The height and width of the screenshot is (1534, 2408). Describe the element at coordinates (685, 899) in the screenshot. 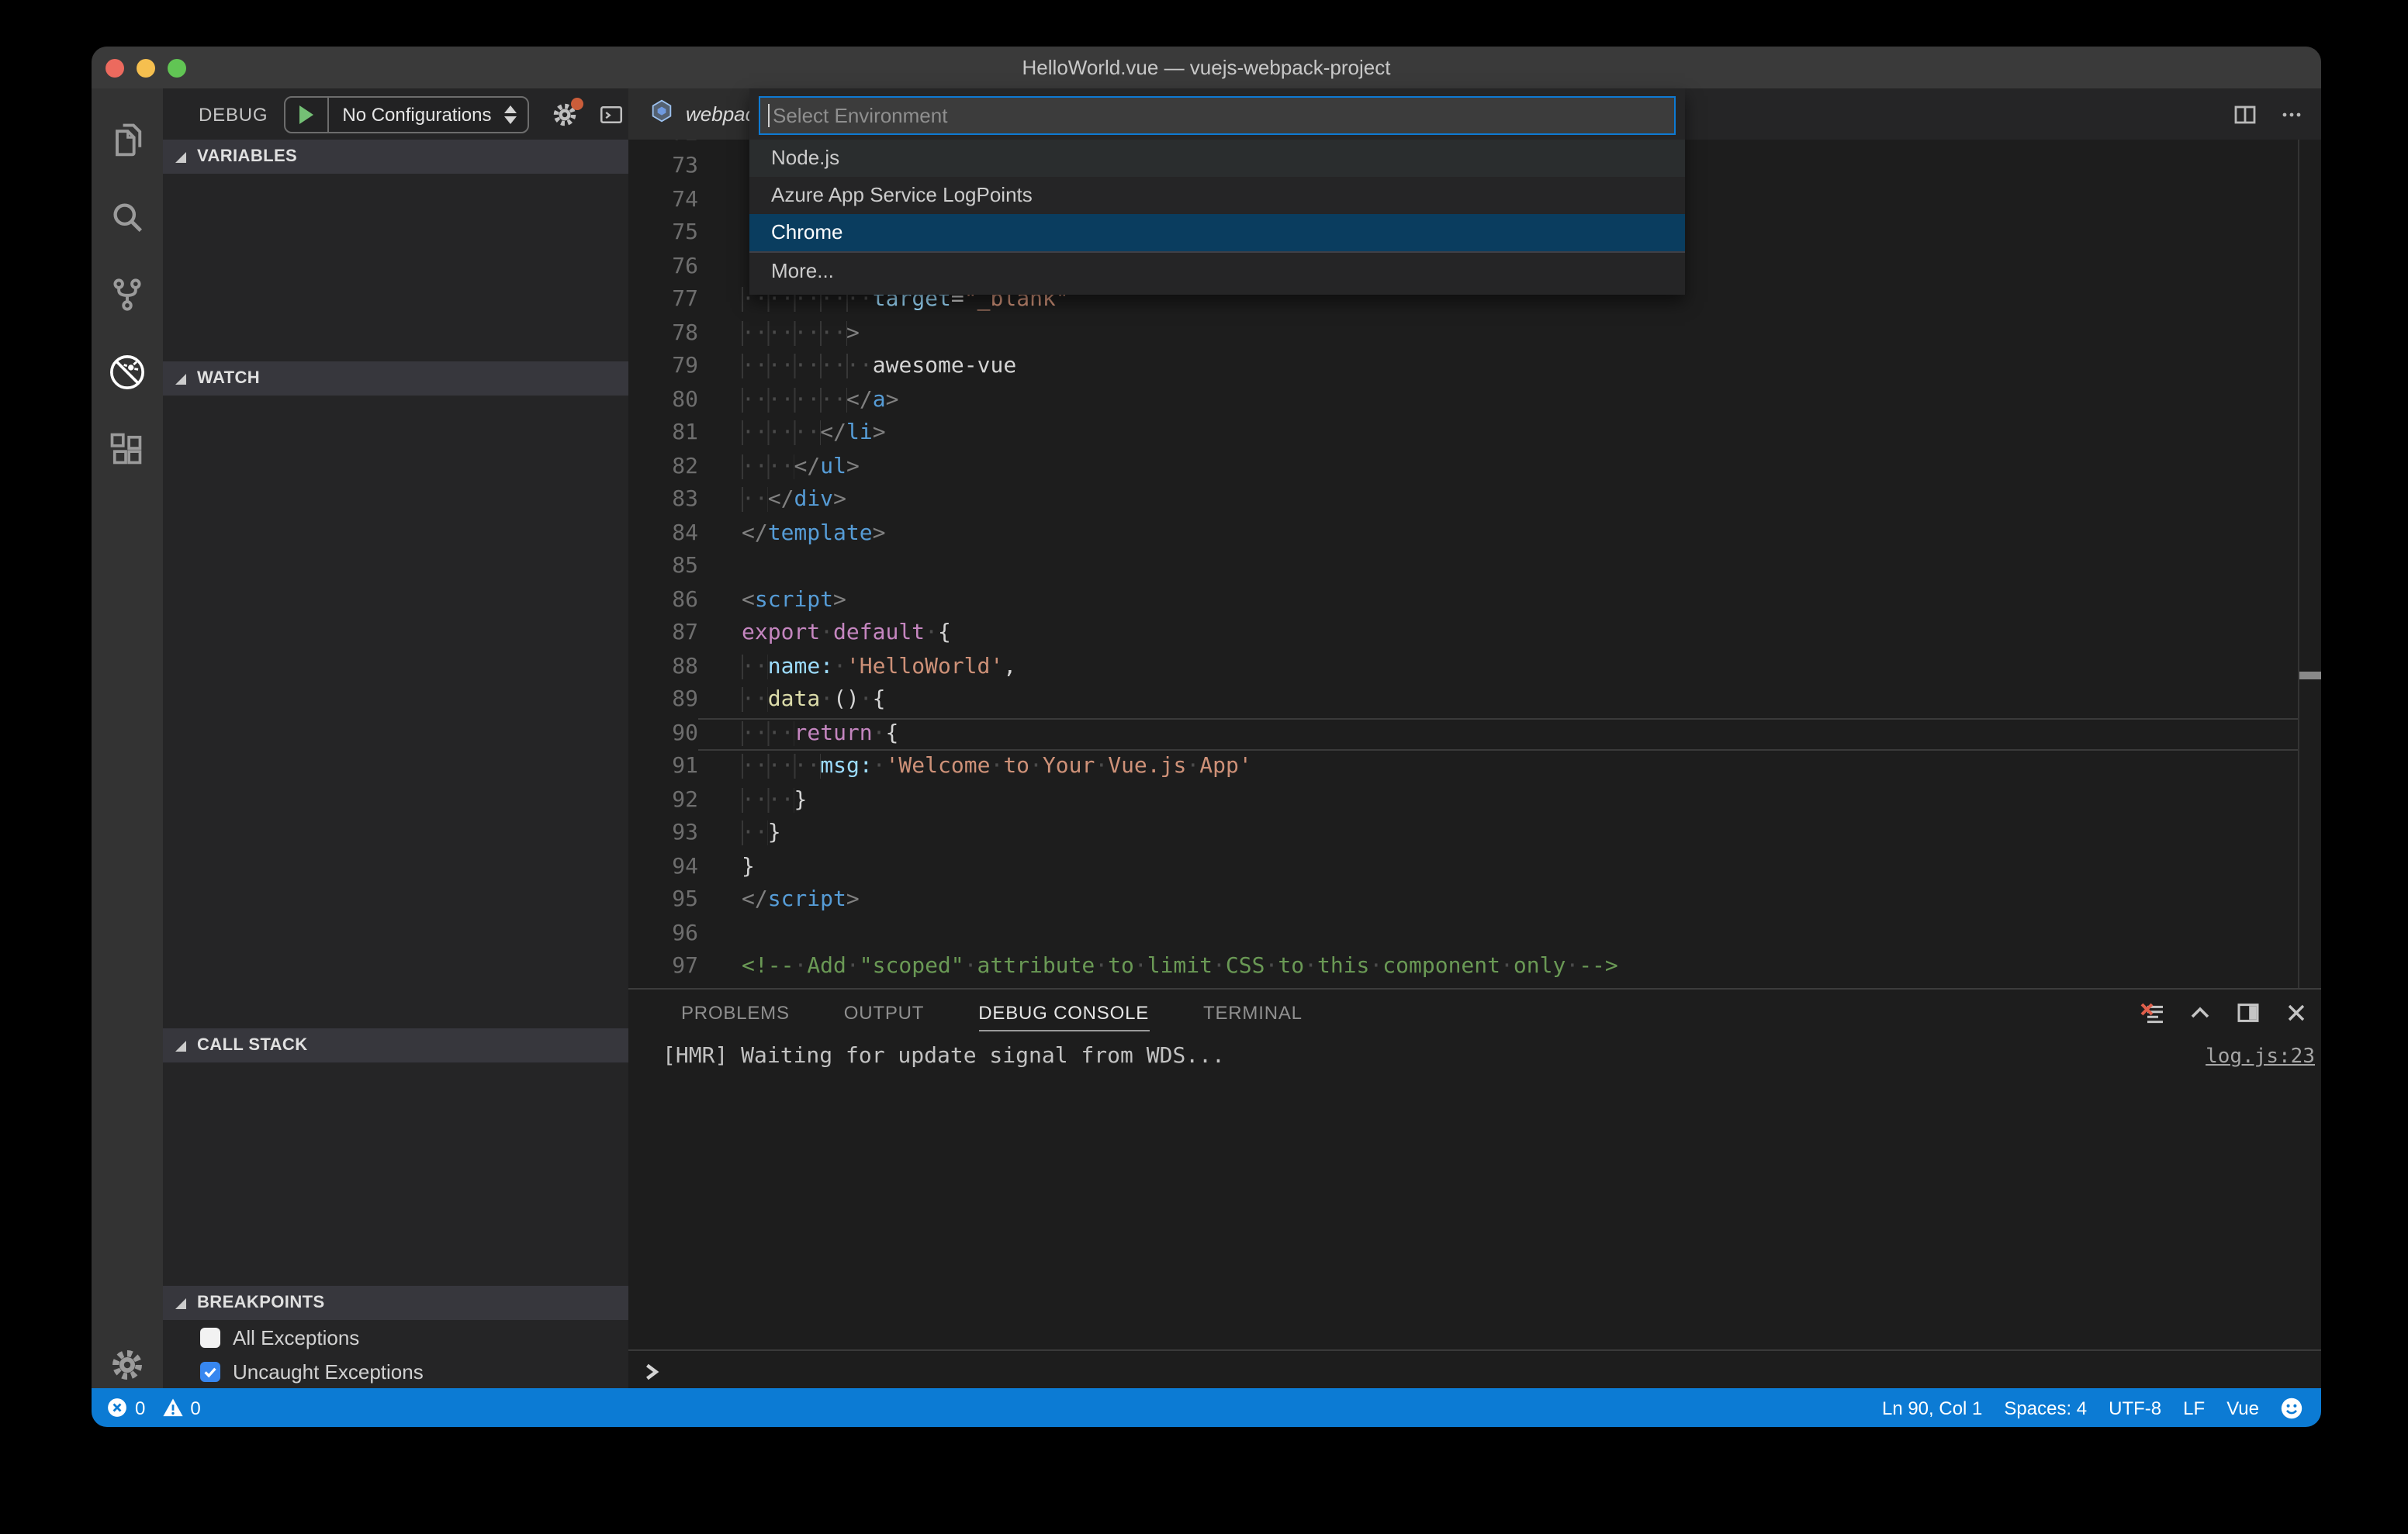

I see `line-number: 95` at that location.